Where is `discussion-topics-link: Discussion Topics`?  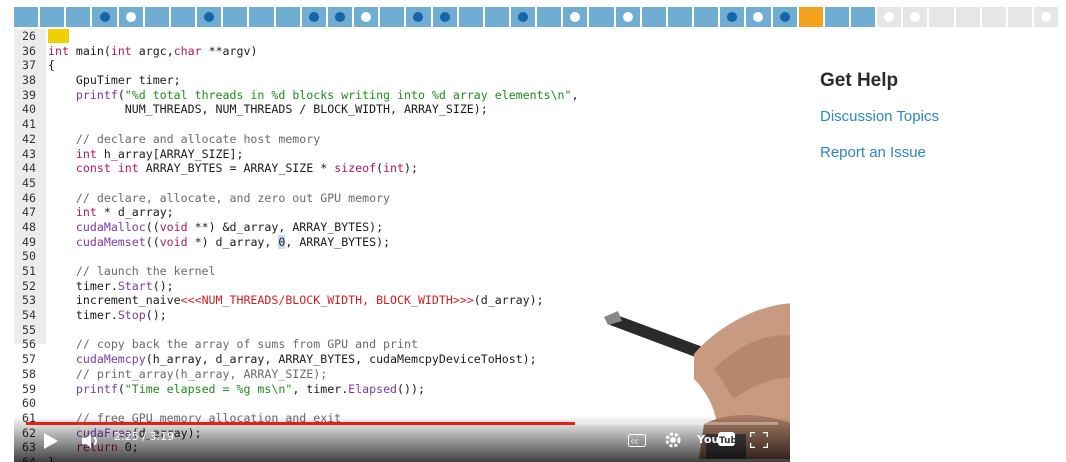 discussion-topics-link: Discussion Topics is located at coordinates (930, 116).